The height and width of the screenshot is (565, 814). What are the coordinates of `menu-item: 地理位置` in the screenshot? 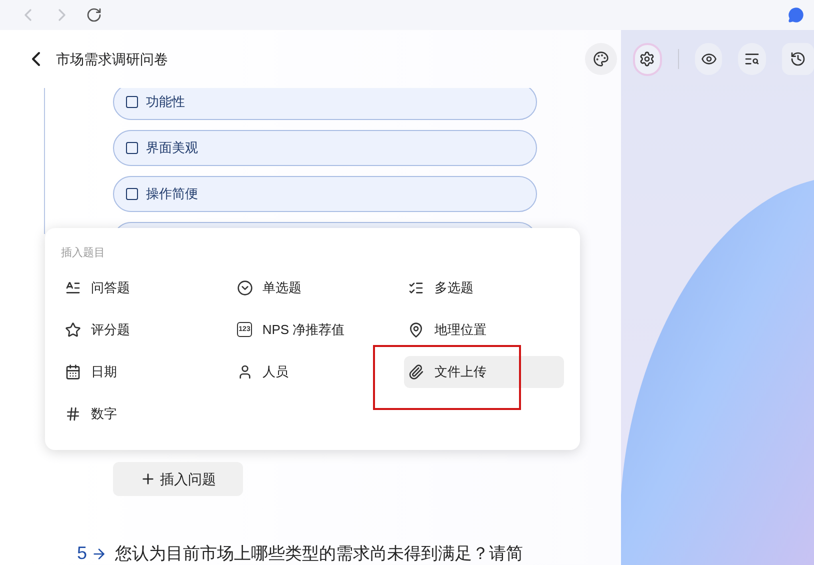 It's located at (484, 330).